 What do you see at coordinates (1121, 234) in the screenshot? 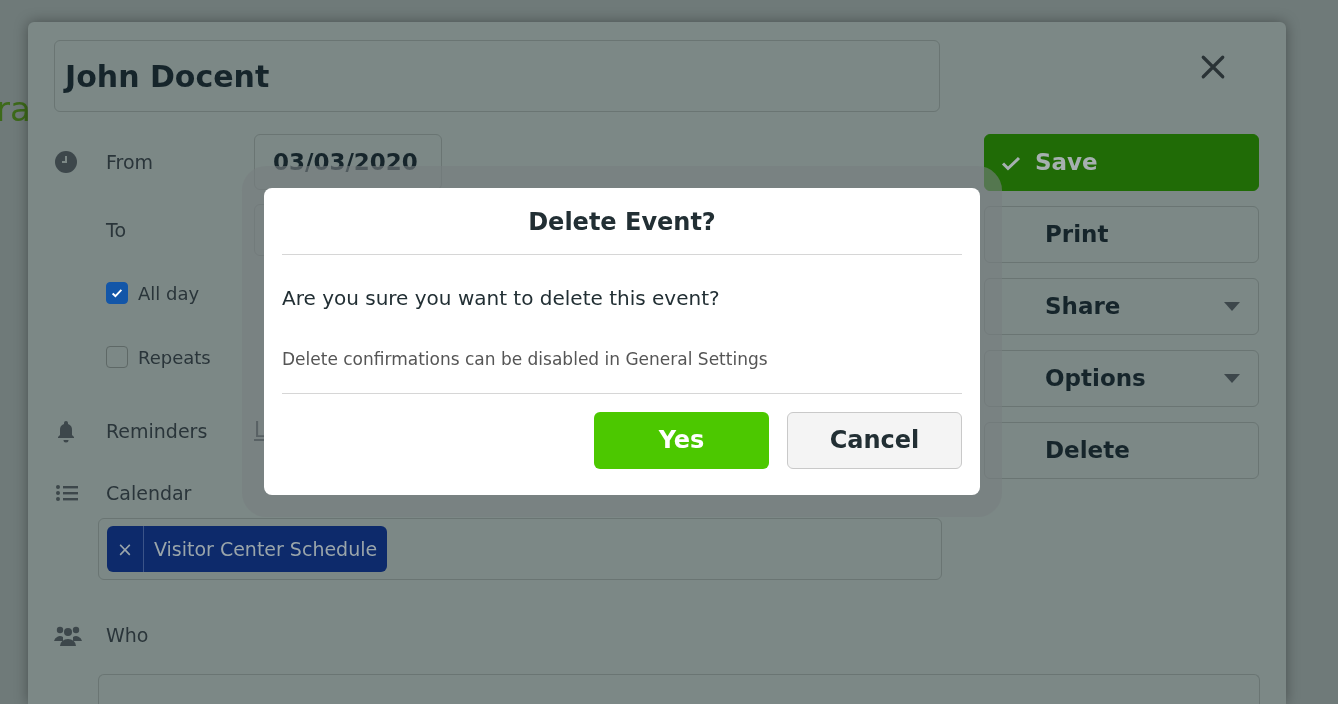
I see `action-button: Print` at bounding box center [1121, 234].